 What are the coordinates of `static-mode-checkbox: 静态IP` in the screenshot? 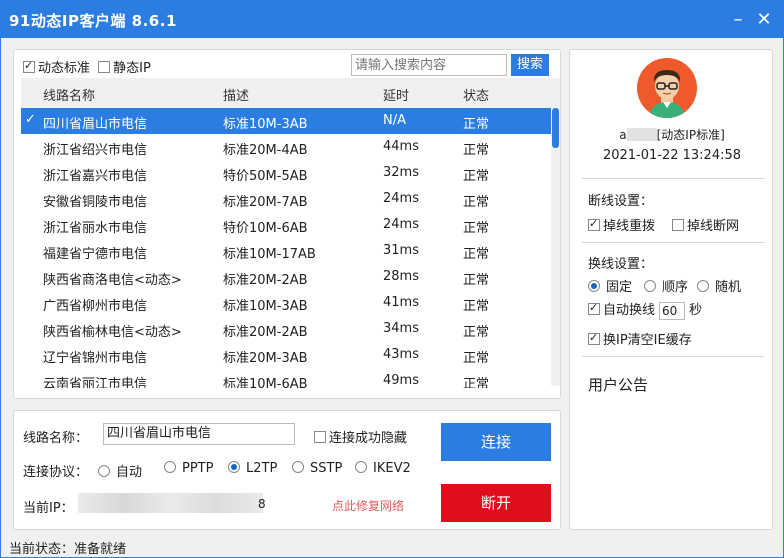 It's located at (124, 68).